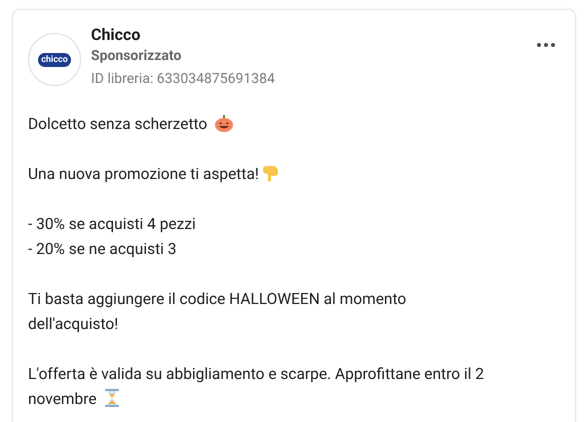 The image size is (588, 422). I want to click on advertiser-name: Chicco, so click(116, 35).